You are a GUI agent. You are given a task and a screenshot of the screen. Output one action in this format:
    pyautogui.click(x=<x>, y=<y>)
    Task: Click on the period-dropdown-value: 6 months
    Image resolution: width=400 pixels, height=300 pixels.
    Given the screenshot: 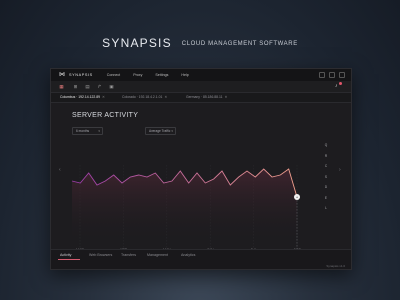 What is the action you would take?
    pyautogui.click(x=83, y=131)
    